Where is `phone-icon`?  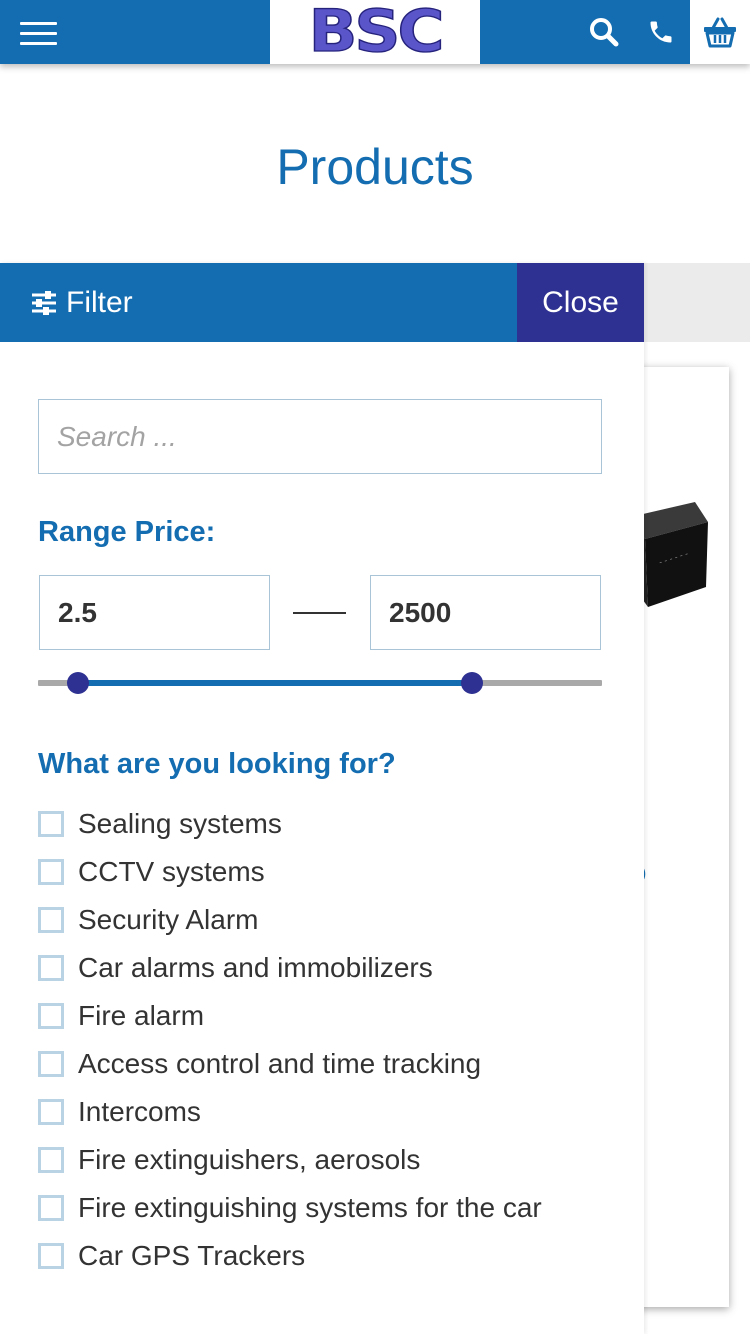
phone-icon is located at coordinates (661, 32).